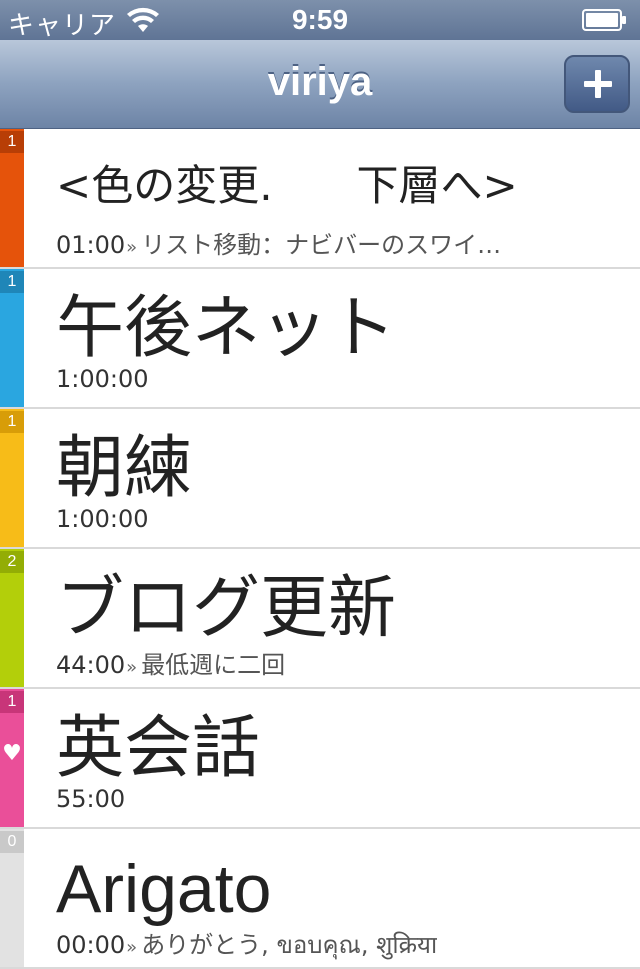 Image resolution: width=640 pixels, height=969 pixels. I want to click on task-time: 55:00, so click(91, 799).